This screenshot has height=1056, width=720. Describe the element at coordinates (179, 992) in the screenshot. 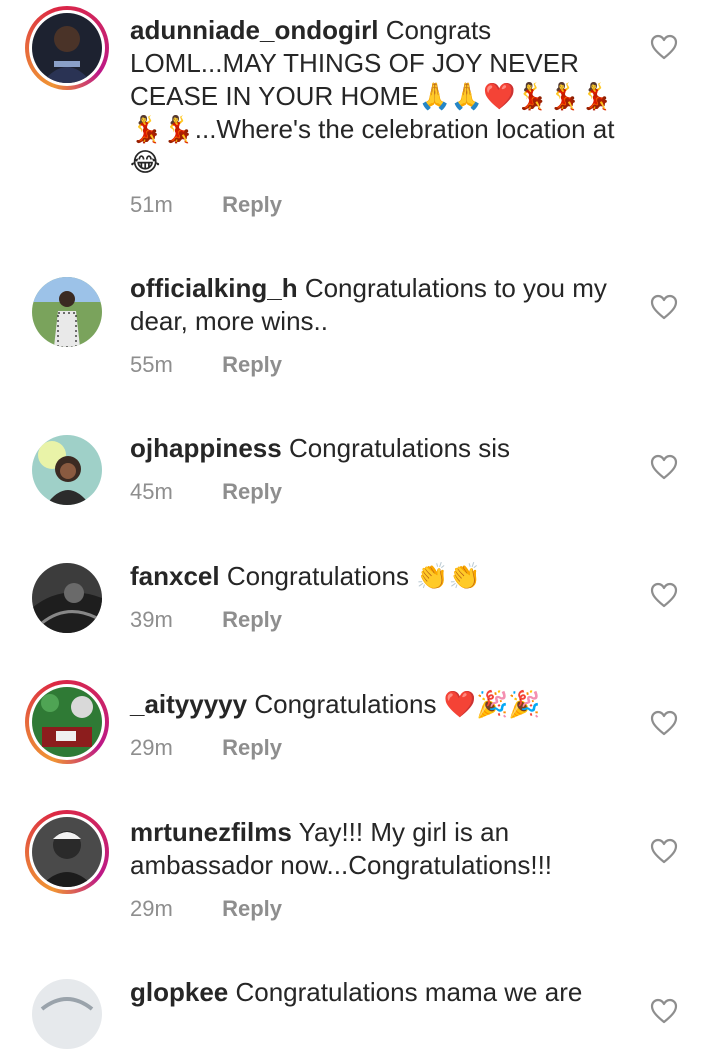

I see `comment-username: glopkee` at that location.